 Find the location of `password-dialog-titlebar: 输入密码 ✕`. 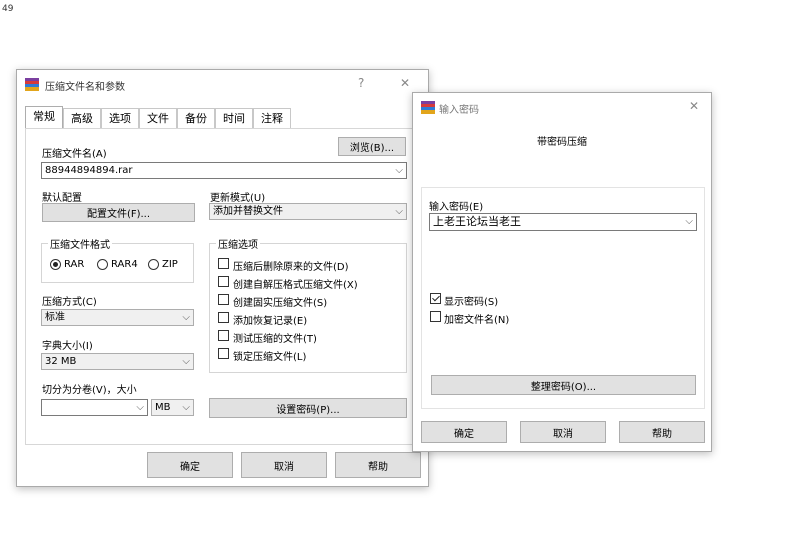

password-dialog-titlebar: 输入密码 ✕ is located at coordinates (562, 108).